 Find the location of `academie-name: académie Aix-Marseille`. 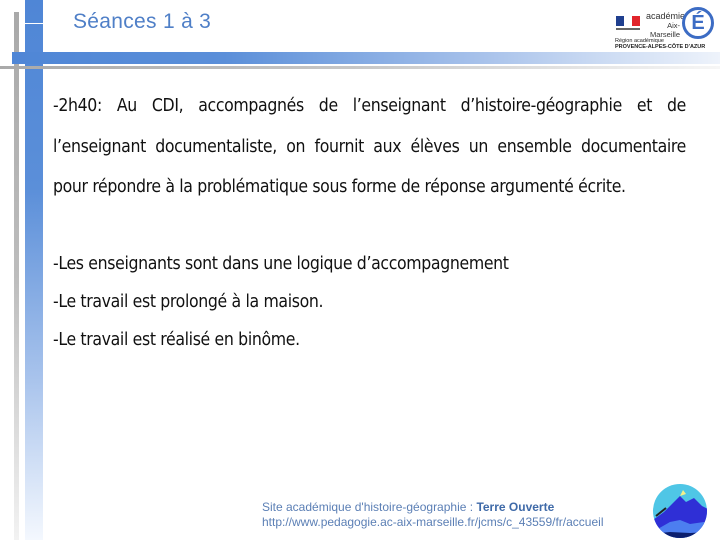

academie-name: académie Aix-Marseille is located at coordinates (666, 25).